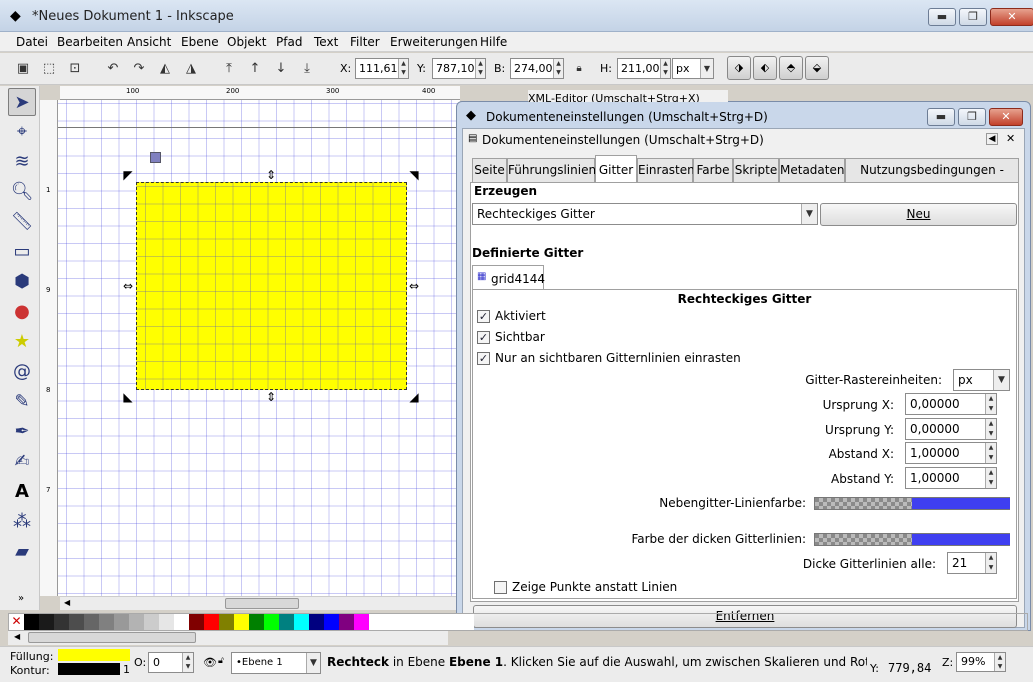  Describe the element at coordinates (912, 503) in the screenshot. I see `minor-color-swatch` at that location.